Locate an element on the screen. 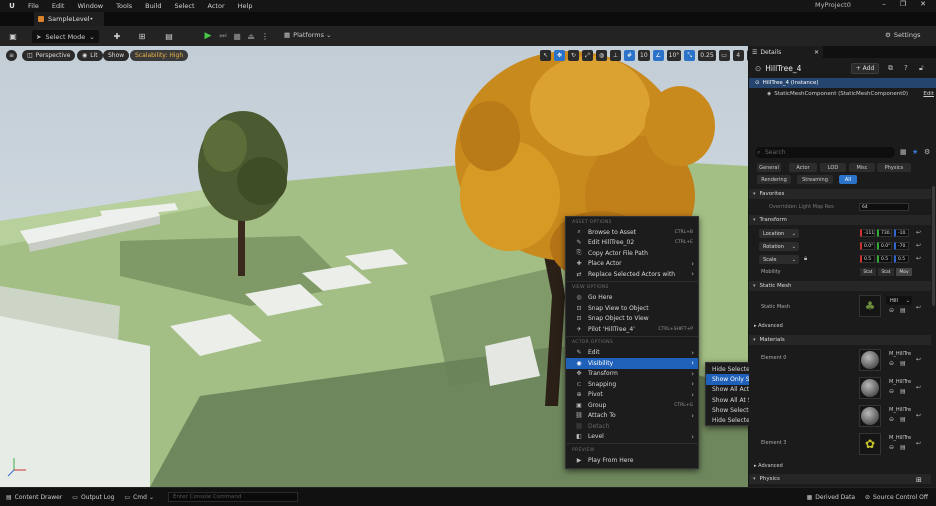 The height and width of the screenshot is (506, 936). scale-z-field: 0.5 is located at coordinates (901, 259).